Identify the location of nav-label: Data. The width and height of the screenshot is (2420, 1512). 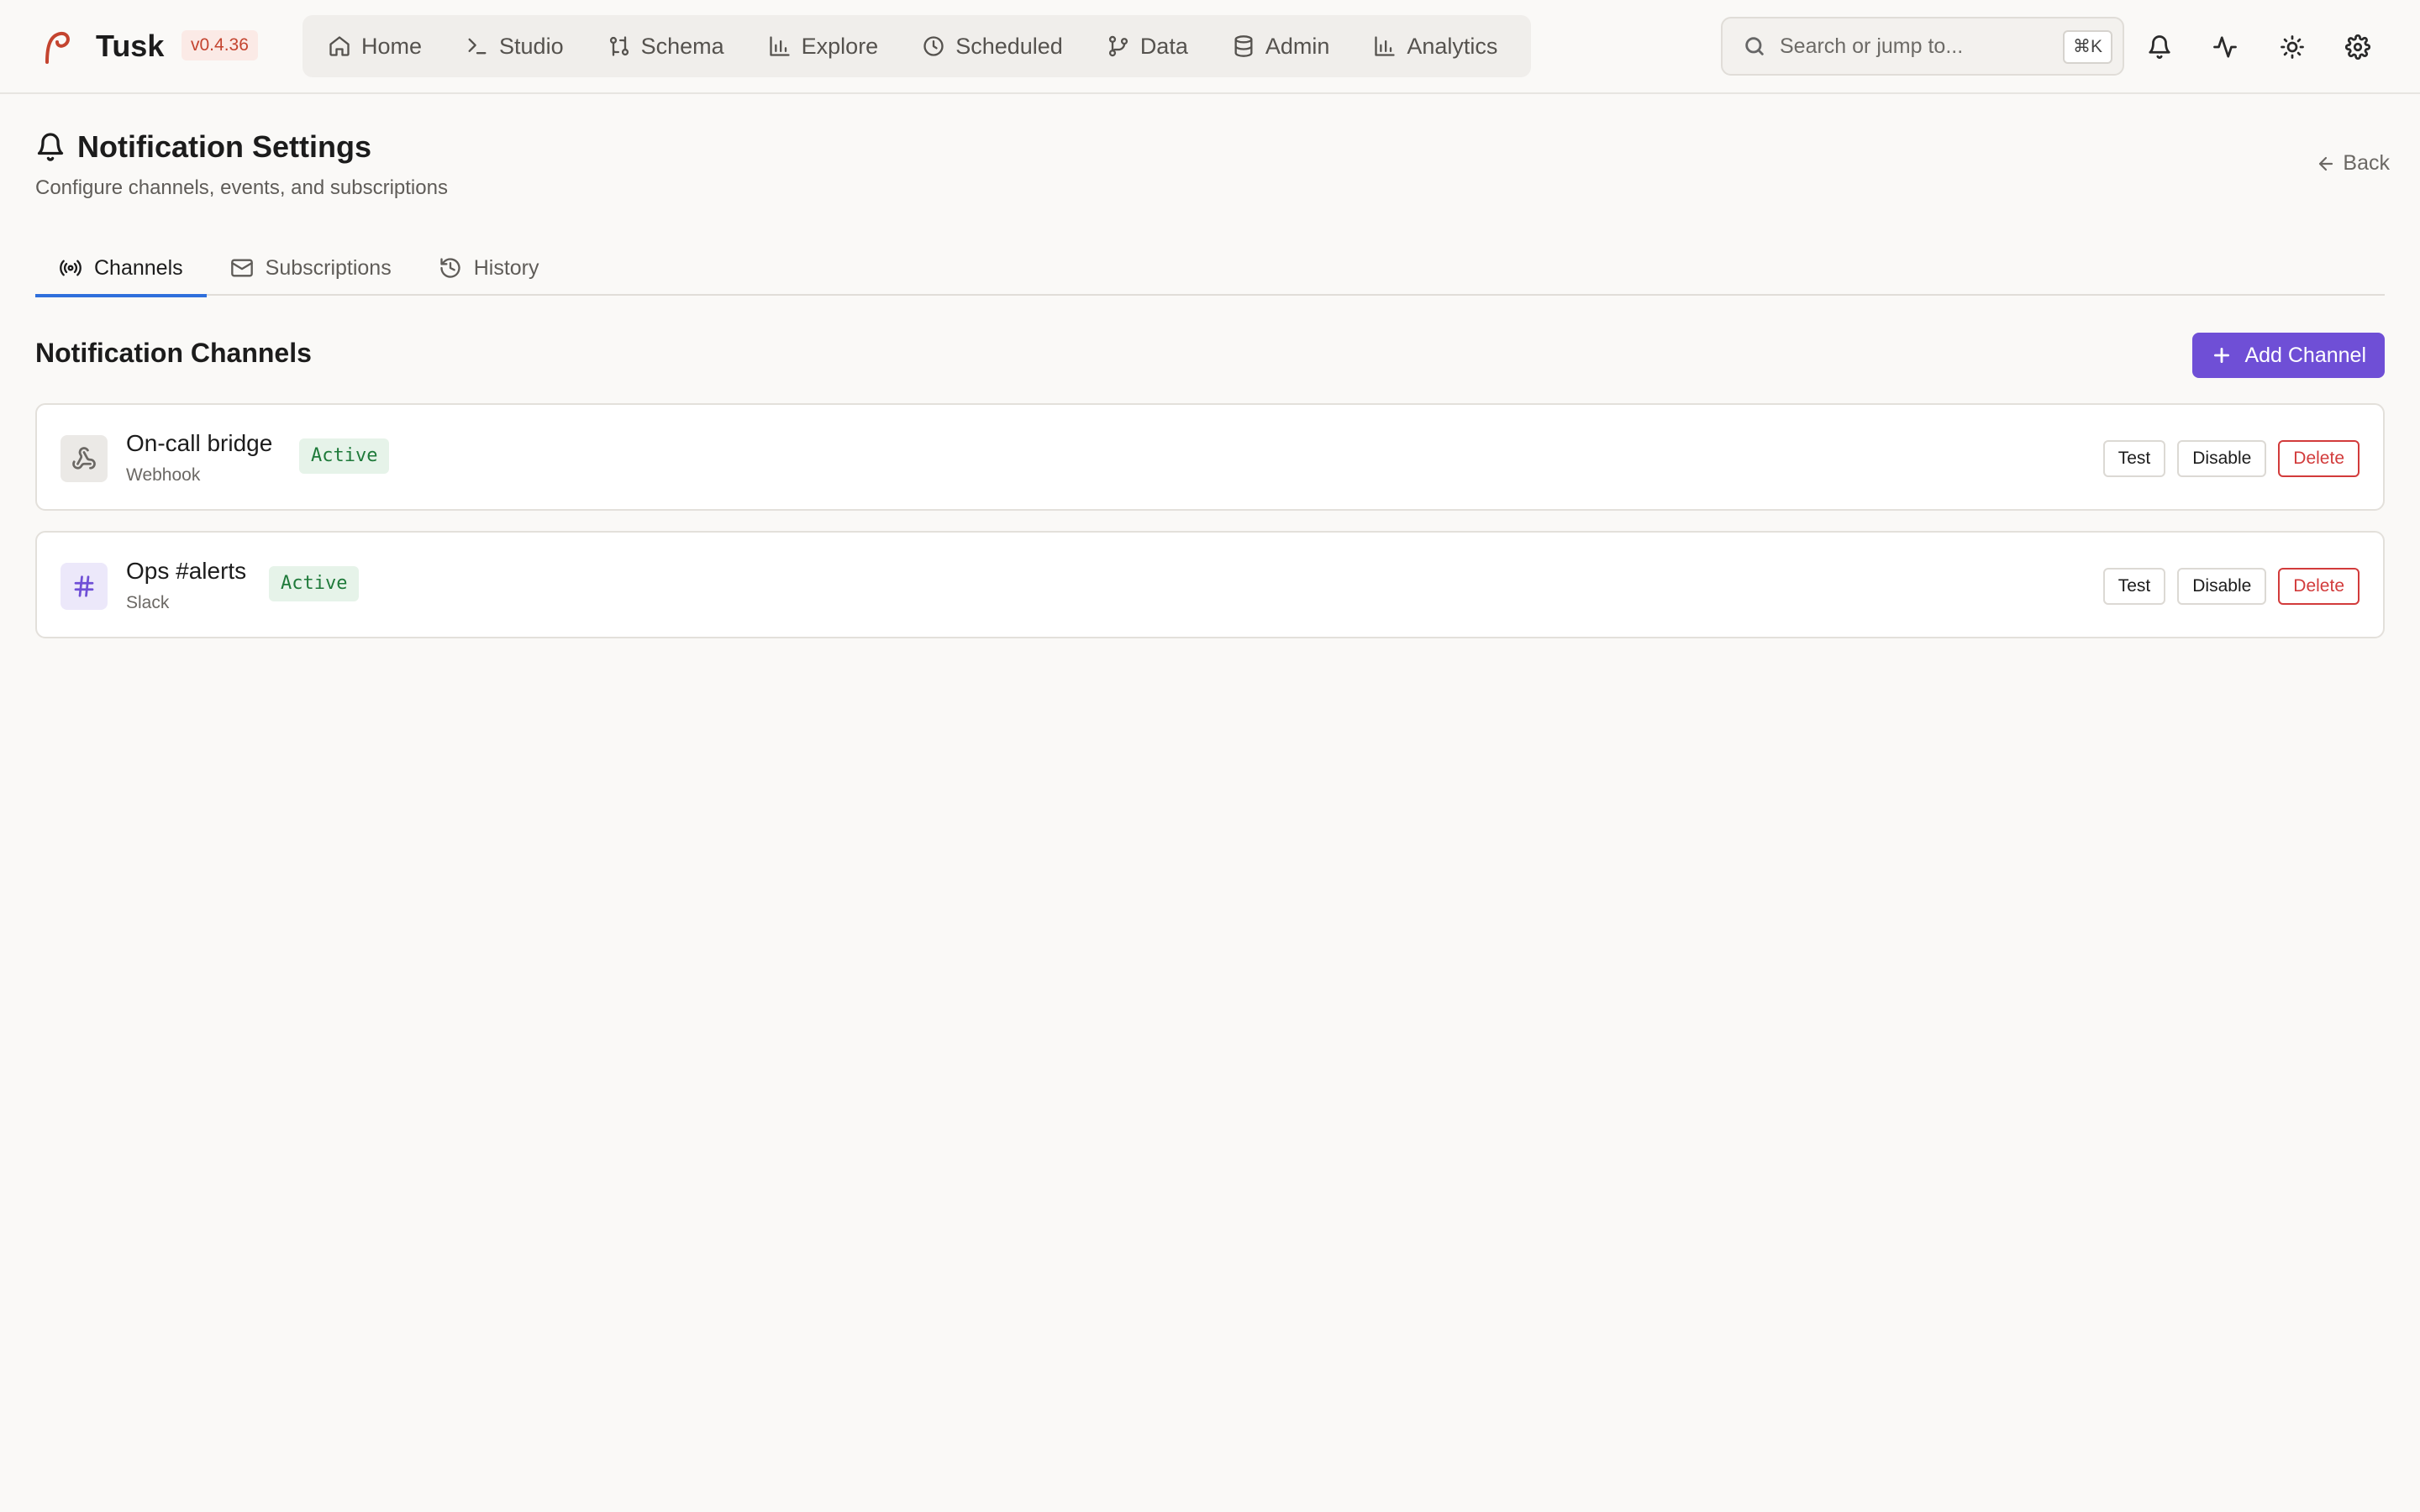
(1164, 46).